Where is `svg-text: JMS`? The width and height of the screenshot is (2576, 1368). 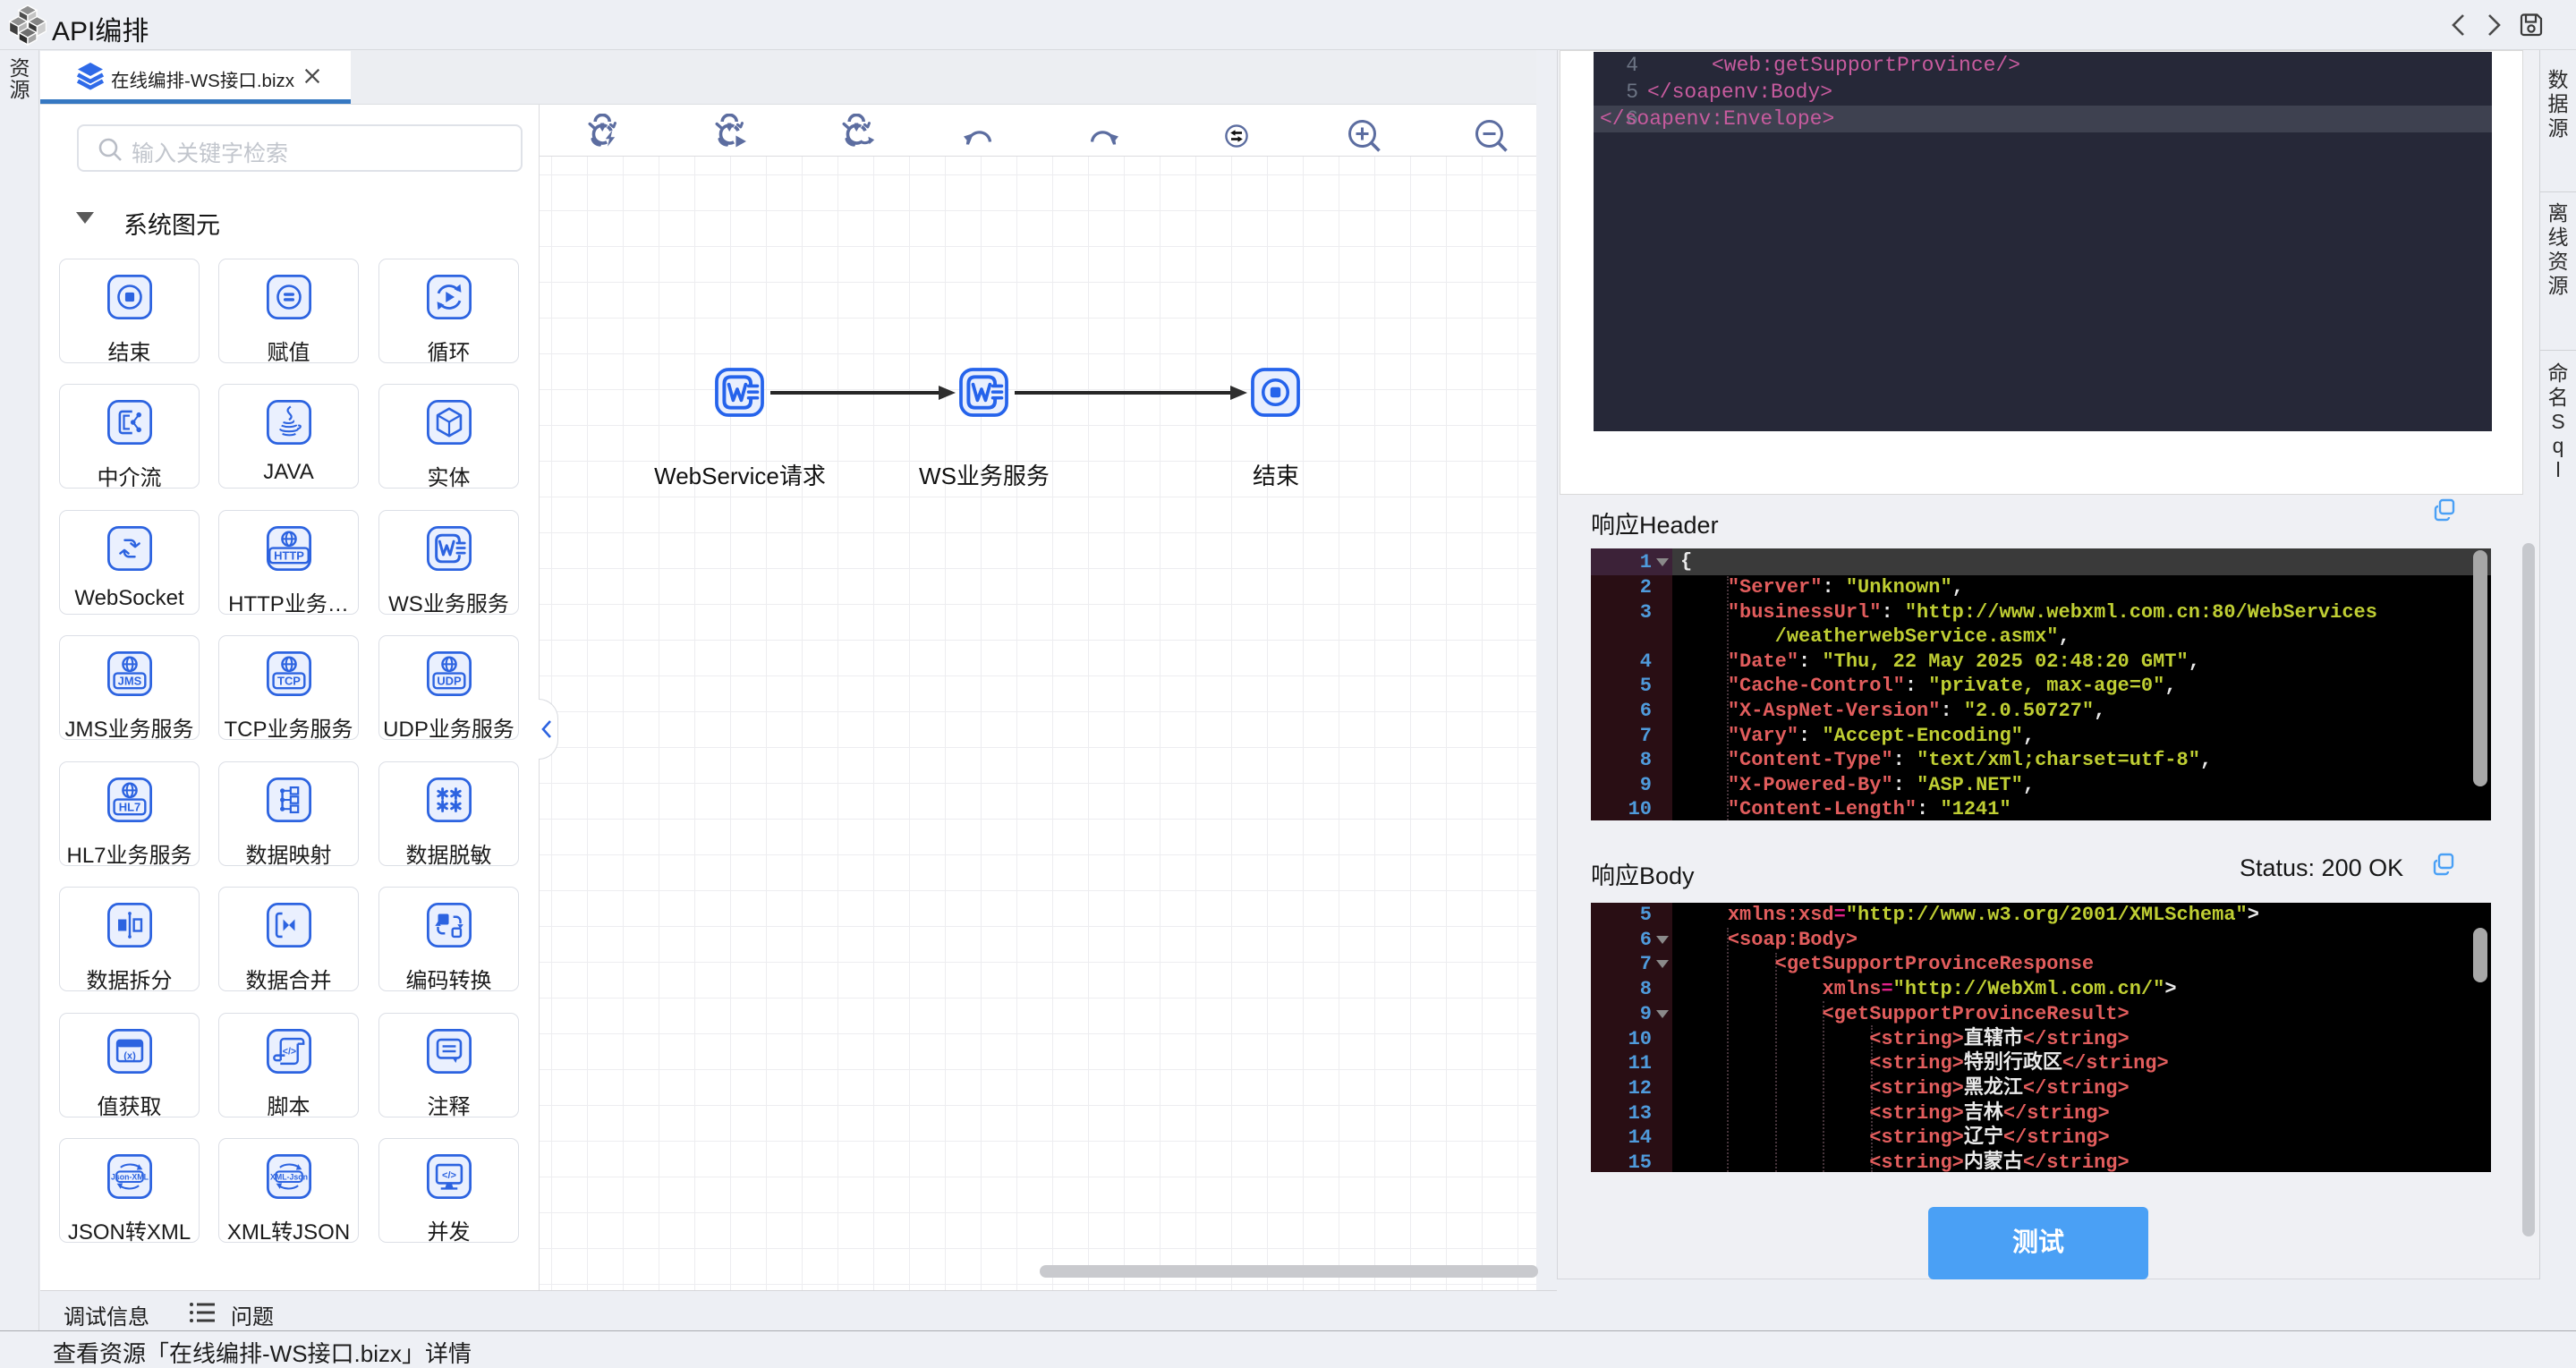 svg-text: JMS is located at coordinates (130, 681).